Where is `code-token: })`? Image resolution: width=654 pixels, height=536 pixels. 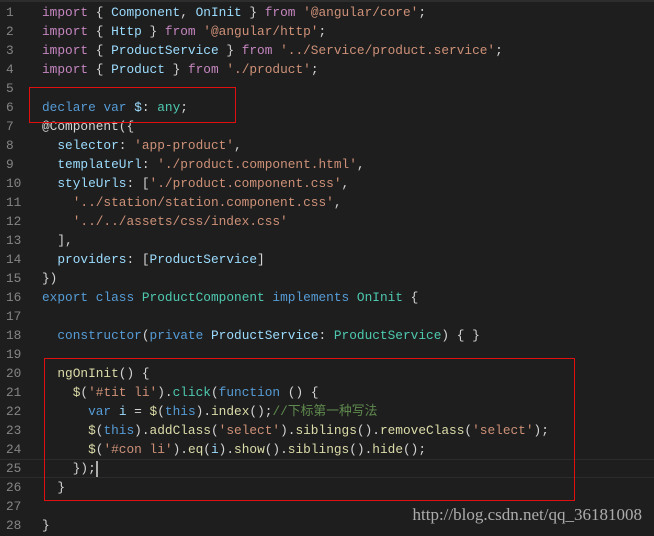
code-token: }) is located at coordinates (50, 278).